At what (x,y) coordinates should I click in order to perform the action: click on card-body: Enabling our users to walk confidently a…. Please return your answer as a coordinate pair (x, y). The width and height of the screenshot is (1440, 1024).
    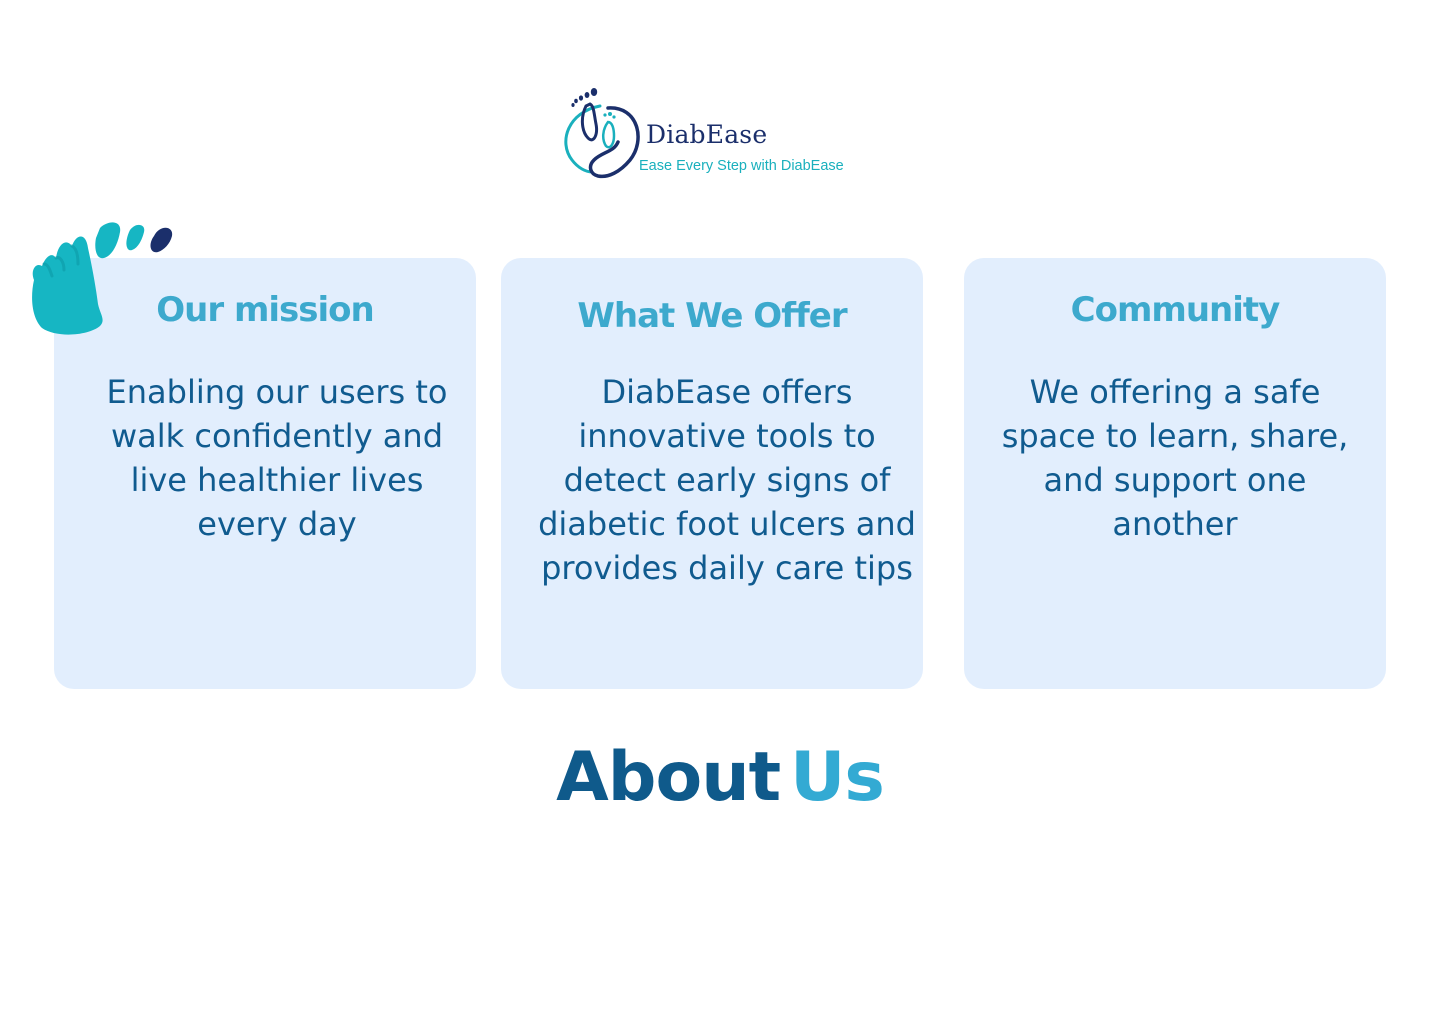
    Looking at the image, I should click on (277, 458).